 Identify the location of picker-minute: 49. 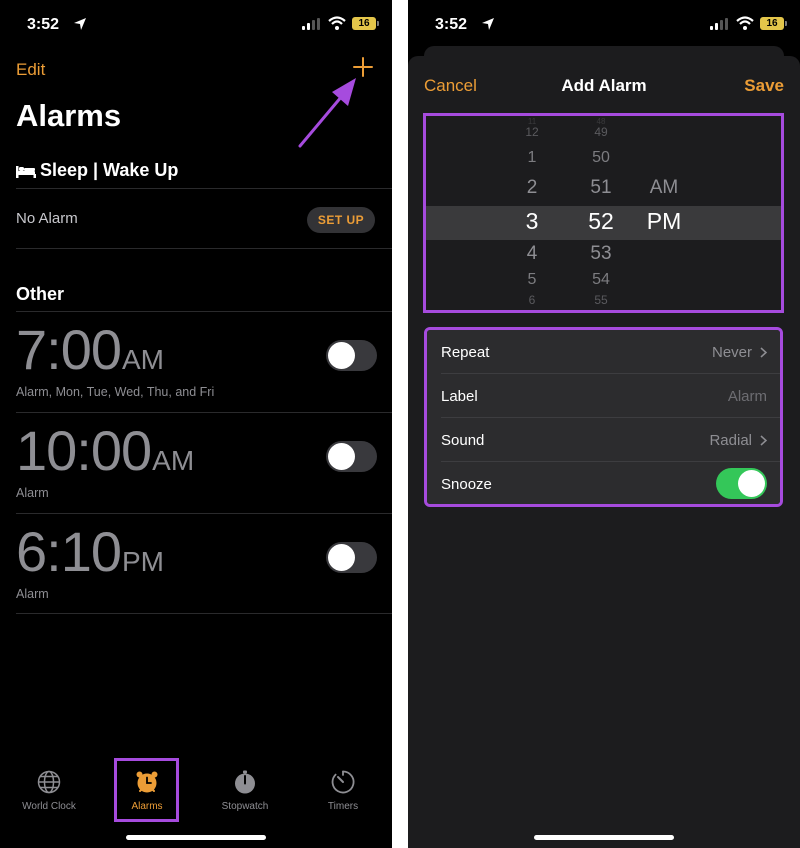
(601, 132).